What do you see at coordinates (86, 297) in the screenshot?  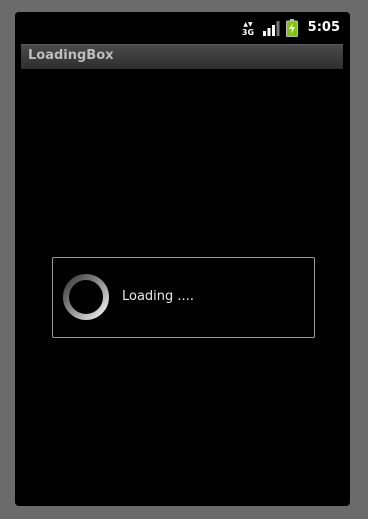 I see `loading-spinner-icon` at bounding box center [86, 297].